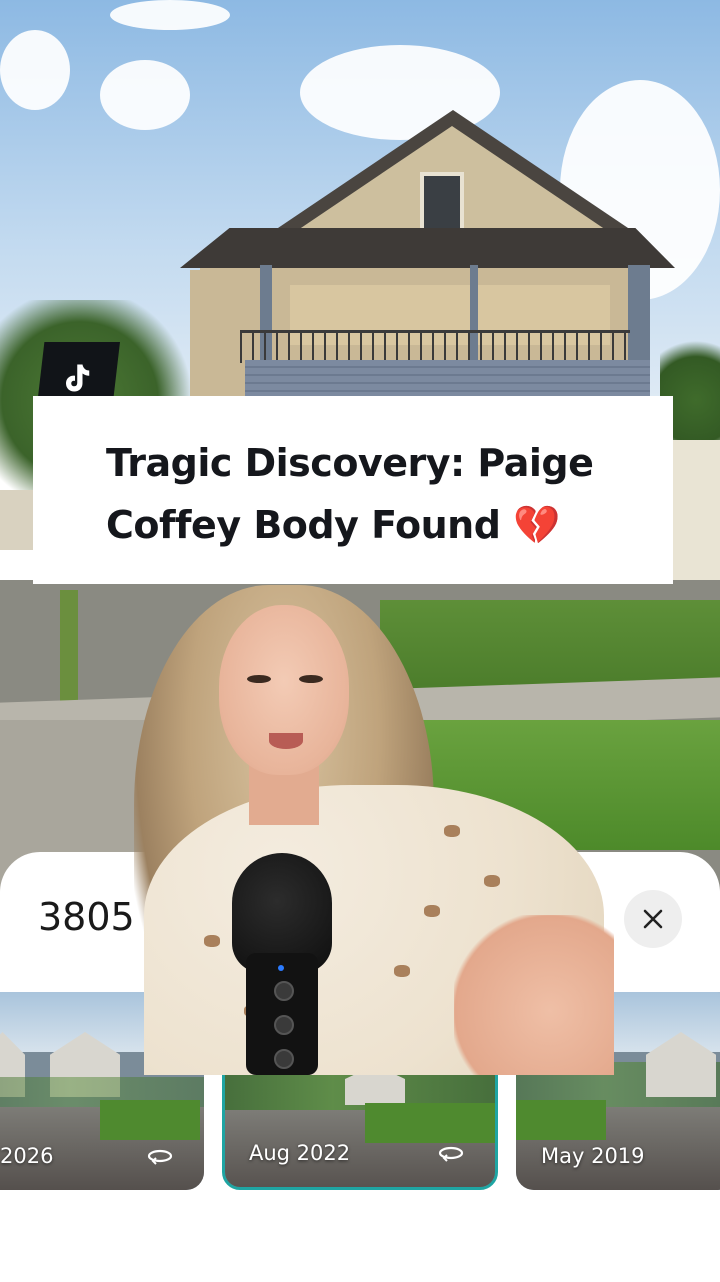 The image size is (720, 1282). What do you see at coordinates (300, 1153) in the screenshot?
I see `thumbnail-date: Aug 2022` at bounding box center [300, 1153].